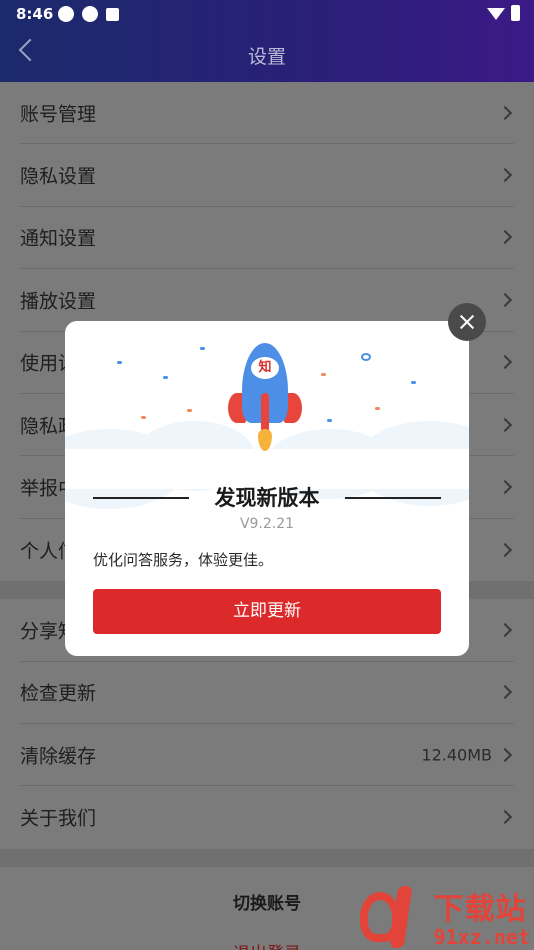 The image size is (534, 950). Describe the element at coordinates (112, 14) in the screenshot. I see `keyboard-notification-icon` at that location.